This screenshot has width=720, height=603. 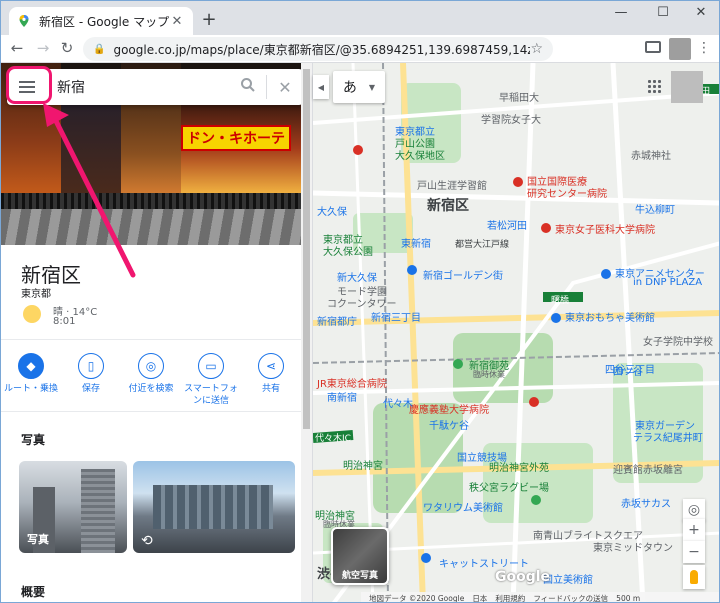 I want to click on action-label: スマートフォンに送信, so click(x=211, y=395).